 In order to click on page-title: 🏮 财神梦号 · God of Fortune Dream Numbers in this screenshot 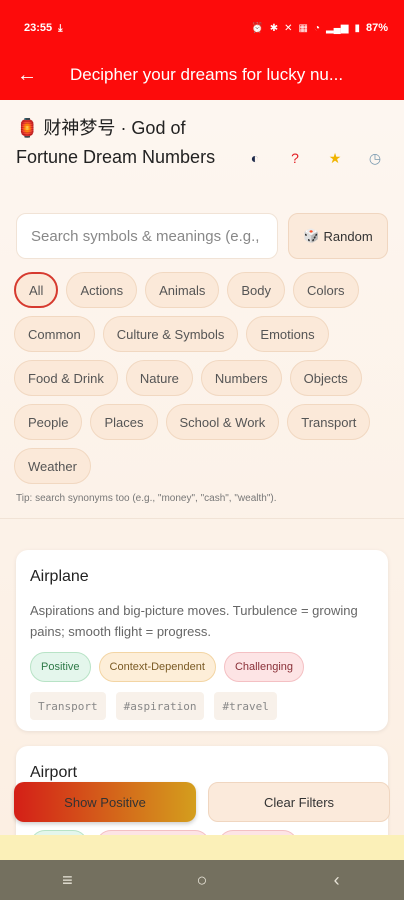, I will do `click(131, 143)`.